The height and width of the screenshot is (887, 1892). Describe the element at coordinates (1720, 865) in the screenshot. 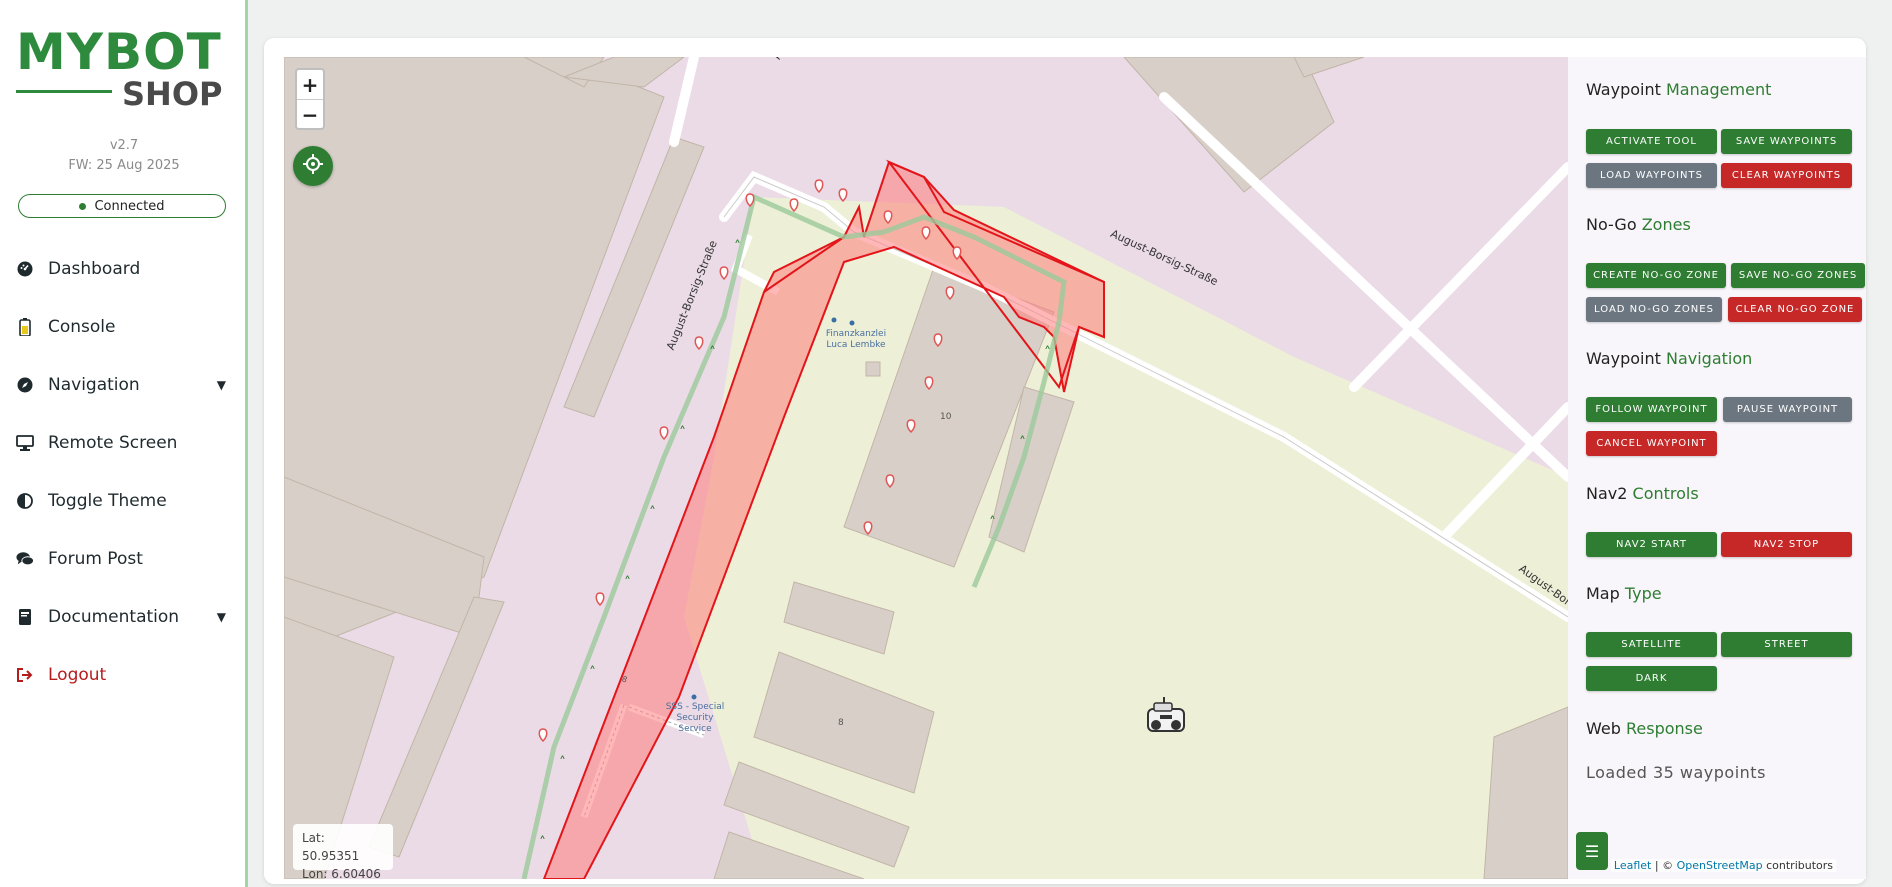

I see `openstreetmap-link: OpenStreetMap` at that location.